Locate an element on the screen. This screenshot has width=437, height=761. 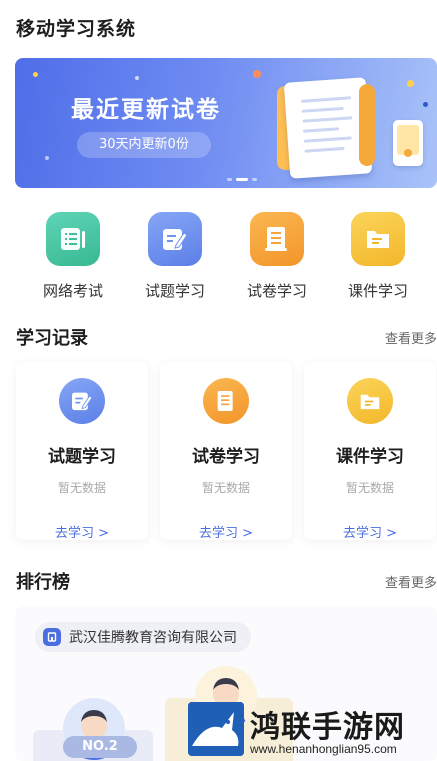
record-card-title: 试题学习 is located at coordinates (82, 457).